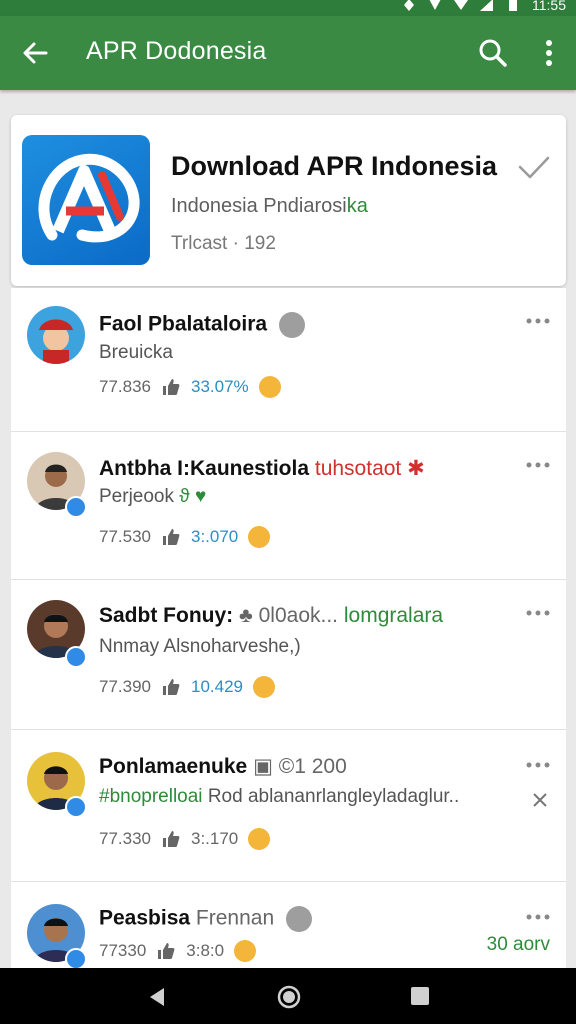 This screenshot has width=576, height=1024. Describe the element at coordinates (288, 53) in the screenshot. I see `app-bar: APR Dodonesia` at that location.